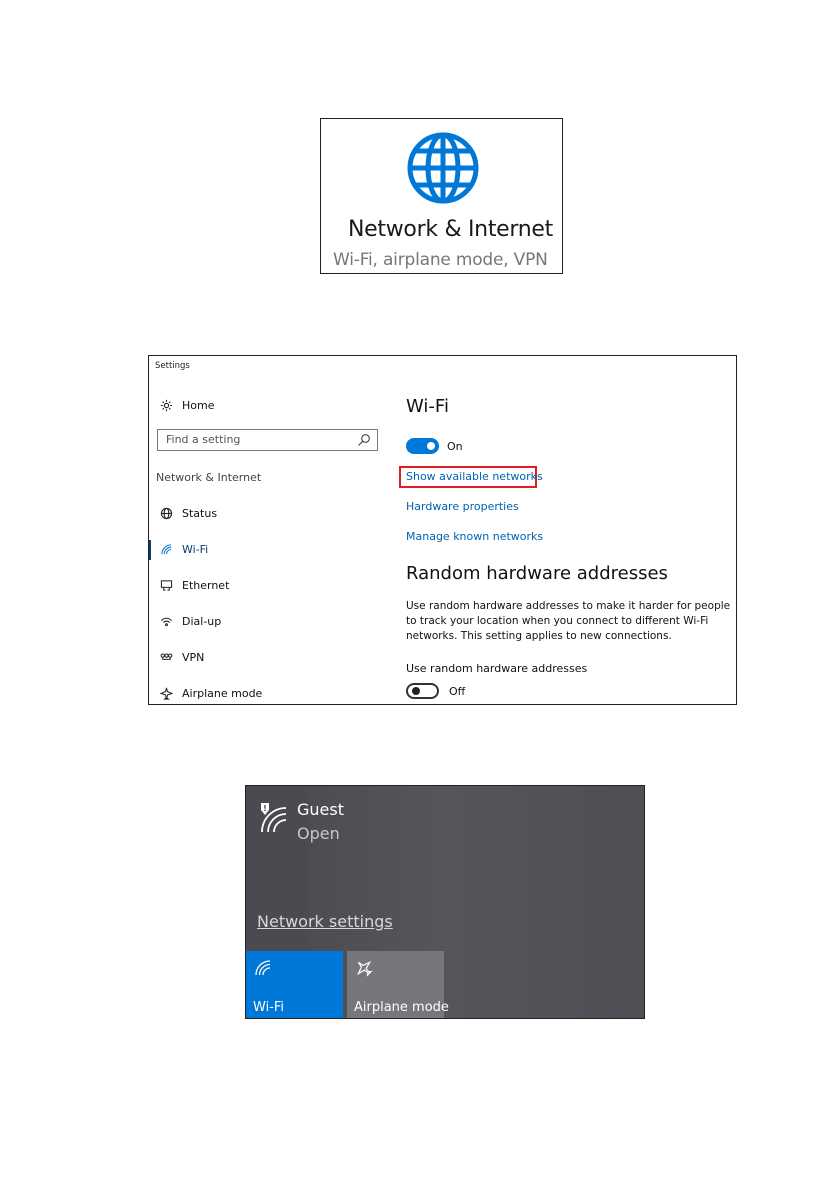 This screenshot has height=1191, width=840. I want to click on sidebar-item-vpn: VPN, so click(181, 657).